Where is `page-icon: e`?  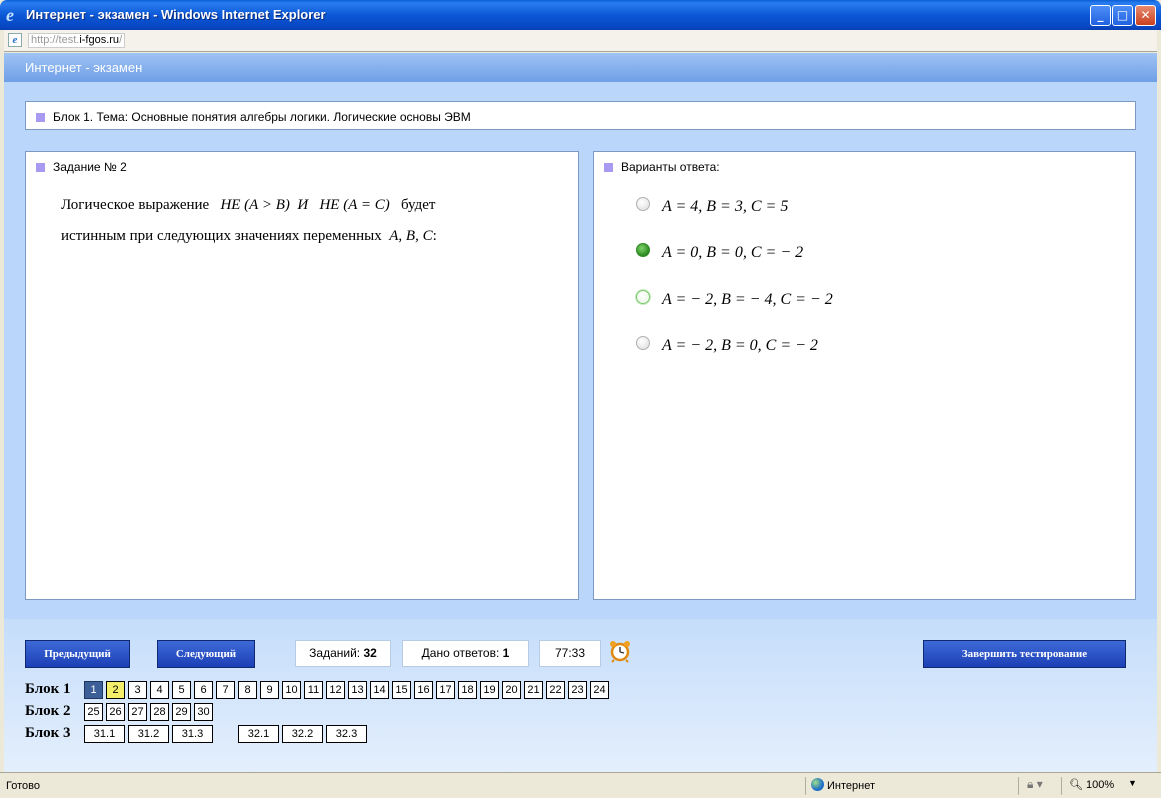
page-icon: e is located at coordinates (15, 40).